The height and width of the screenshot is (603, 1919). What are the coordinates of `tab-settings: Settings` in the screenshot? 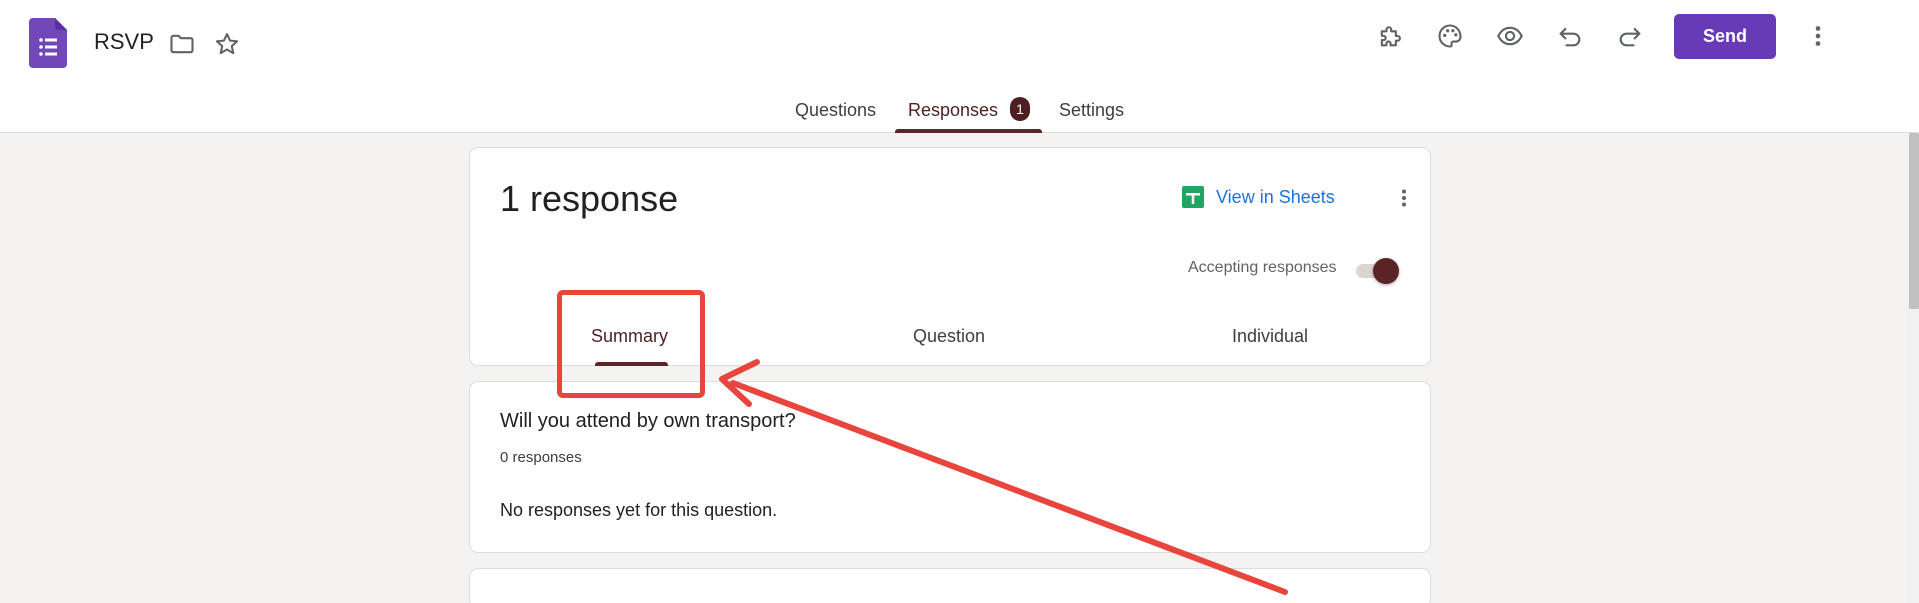 It's located at (1091, 110).